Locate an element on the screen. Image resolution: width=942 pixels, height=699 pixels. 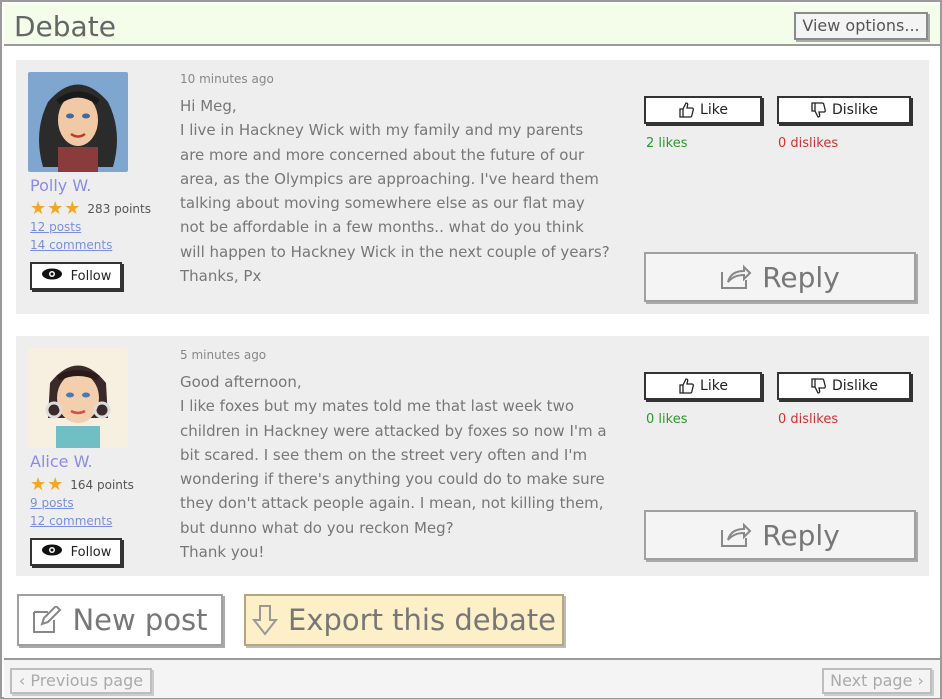
next-page-button: Next page › is located at coordinates (877, 681).